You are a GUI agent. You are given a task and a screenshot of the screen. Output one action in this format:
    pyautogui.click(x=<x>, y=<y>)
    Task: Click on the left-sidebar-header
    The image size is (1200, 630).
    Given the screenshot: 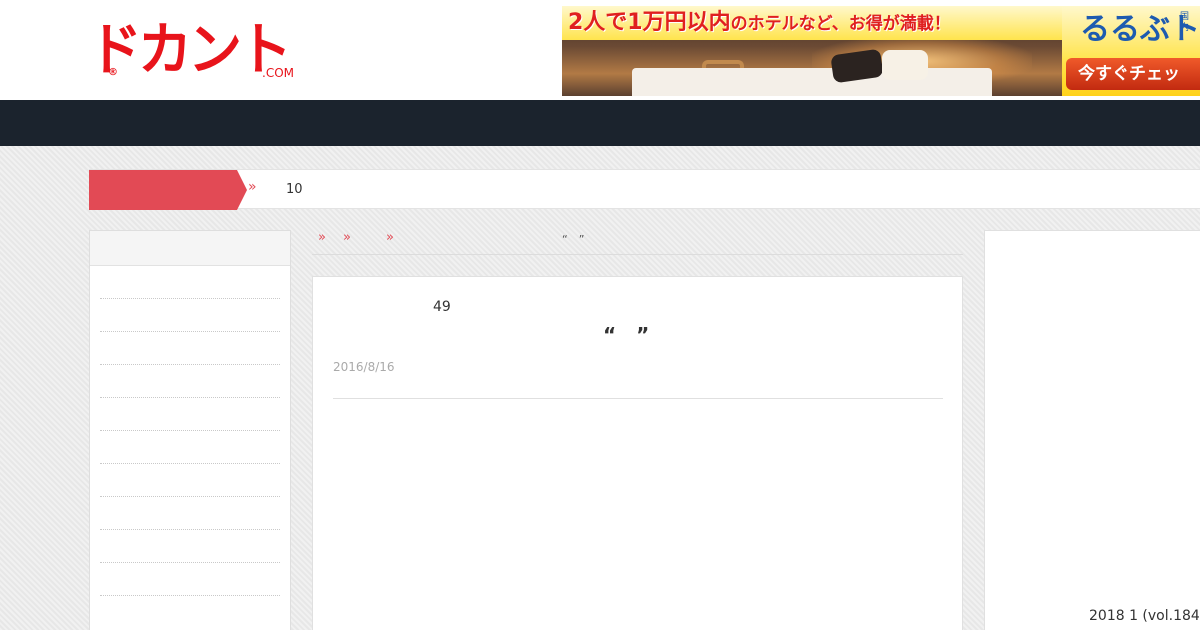 What is the action you would take?
    pyautogui.click(x=190, y=248)
    